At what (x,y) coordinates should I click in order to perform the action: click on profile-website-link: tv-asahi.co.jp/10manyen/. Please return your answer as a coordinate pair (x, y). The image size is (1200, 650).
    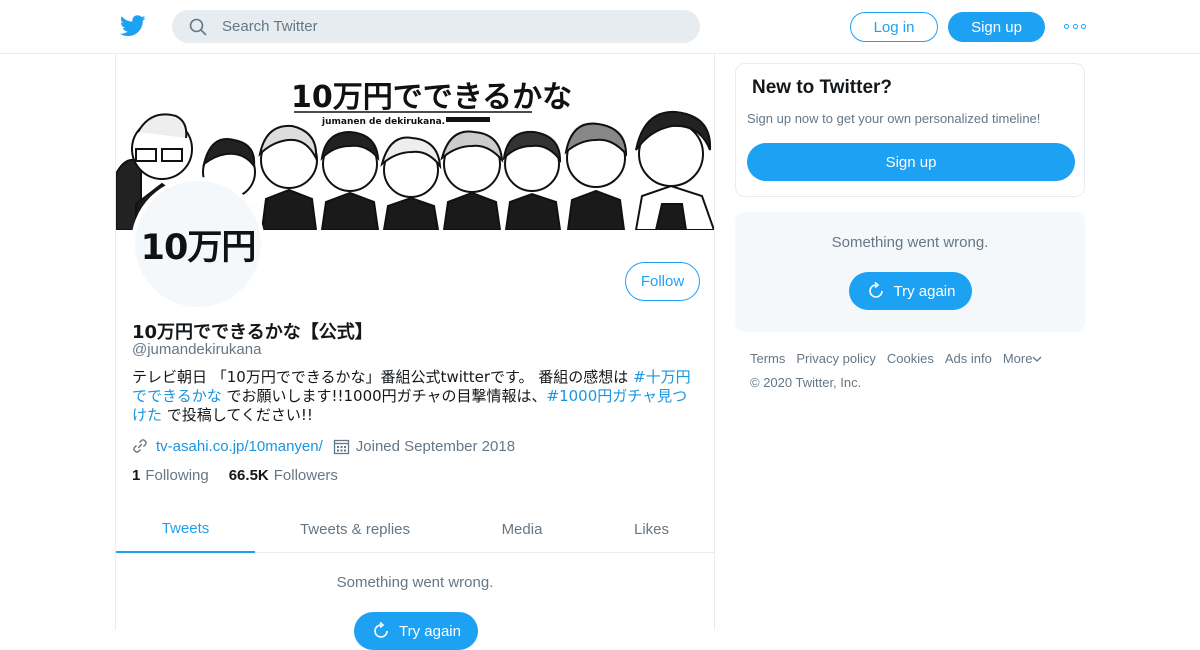
    Looking at the image, I should click on (239, 446).